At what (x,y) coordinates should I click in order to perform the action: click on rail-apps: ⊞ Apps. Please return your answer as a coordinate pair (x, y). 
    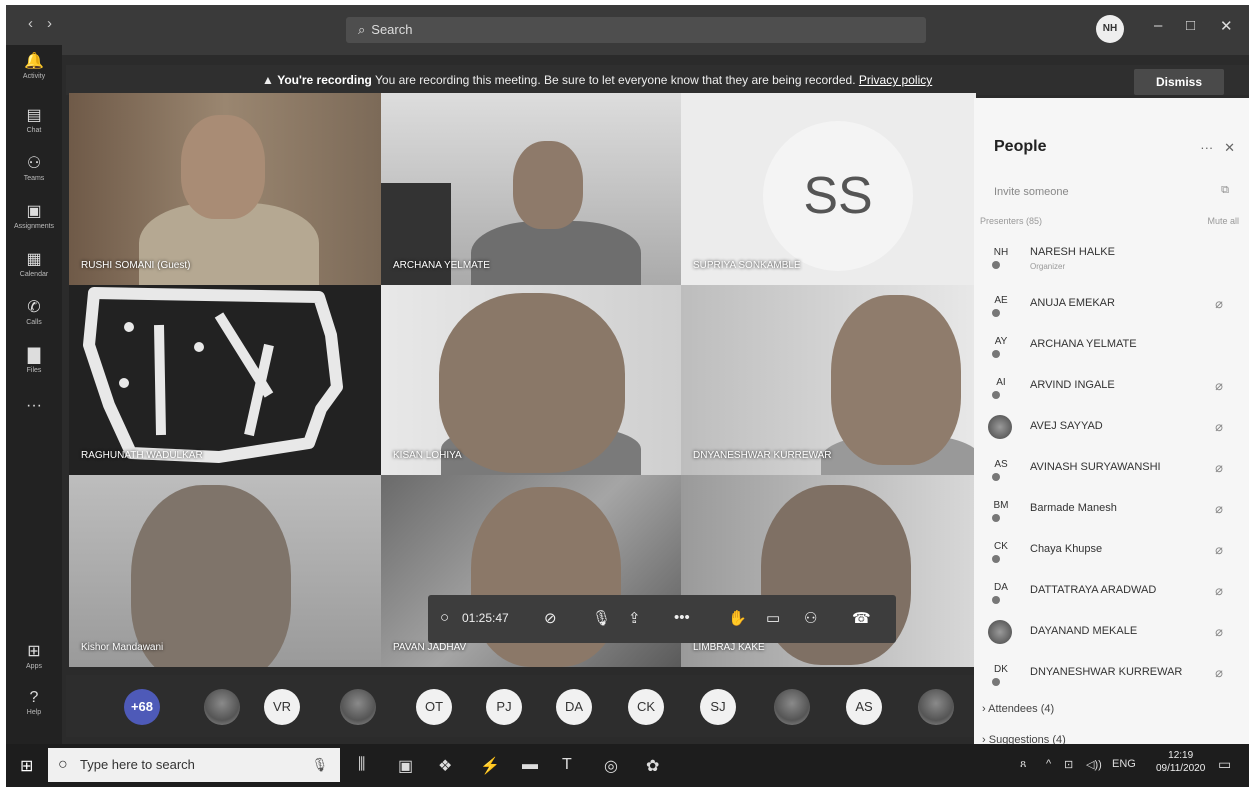
    Looking at the image, I should click on (34, 655).